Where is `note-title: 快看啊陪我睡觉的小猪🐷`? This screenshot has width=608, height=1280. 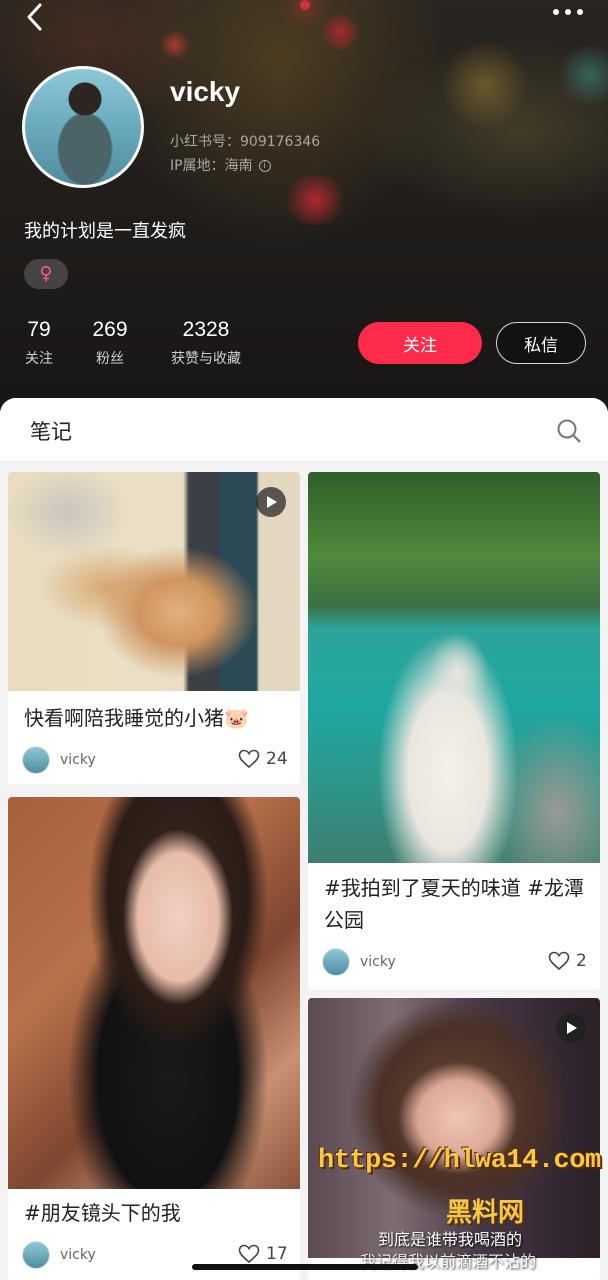
note-title: 快看啊陪我睡觉的小猪🐷 is located at coordinates (136, 718).